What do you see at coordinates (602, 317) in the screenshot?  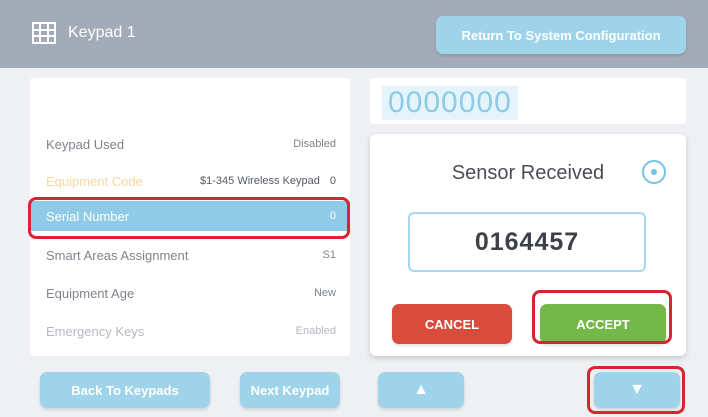 I see `accept-highlight-frame` at bounding box center [602, 317].